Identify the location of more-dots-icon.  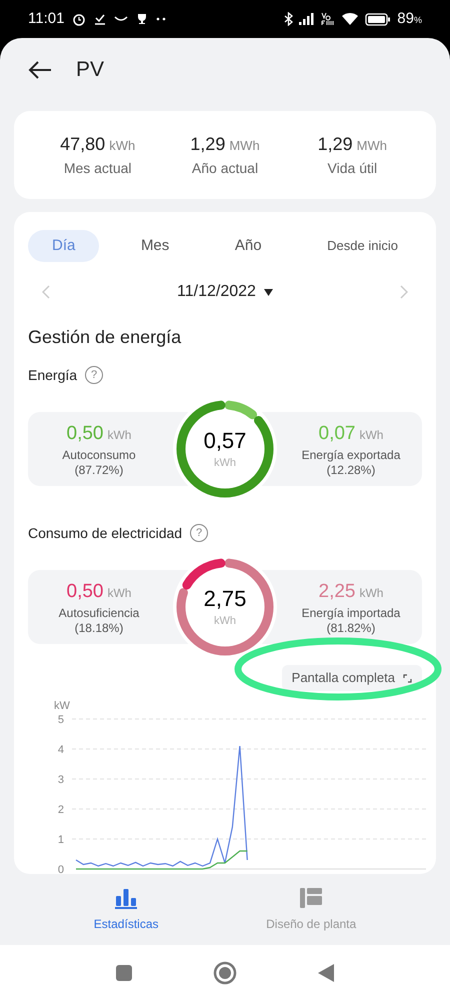
(161, 19).